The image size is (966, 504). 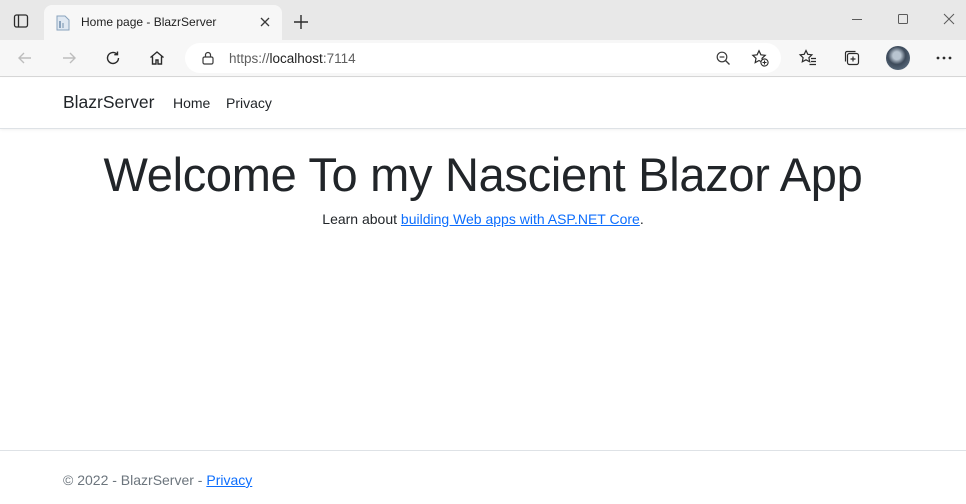 I want to click on browser-tab-active: Home page - BlazrServer, so click(x=163, y=22).